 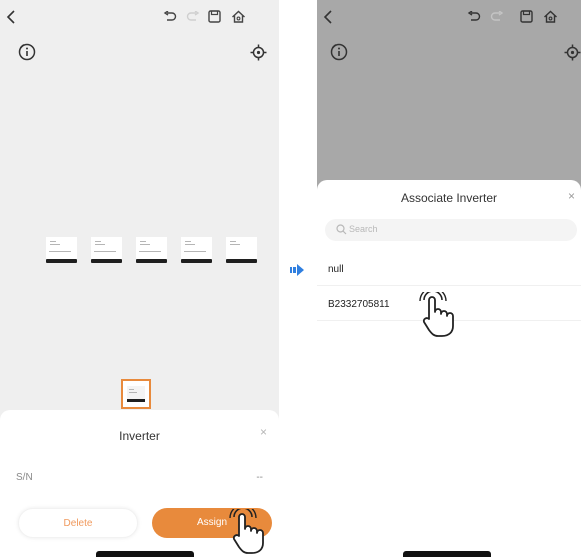 I want to click on arrow-right-icon, so click(x=297, y=270).